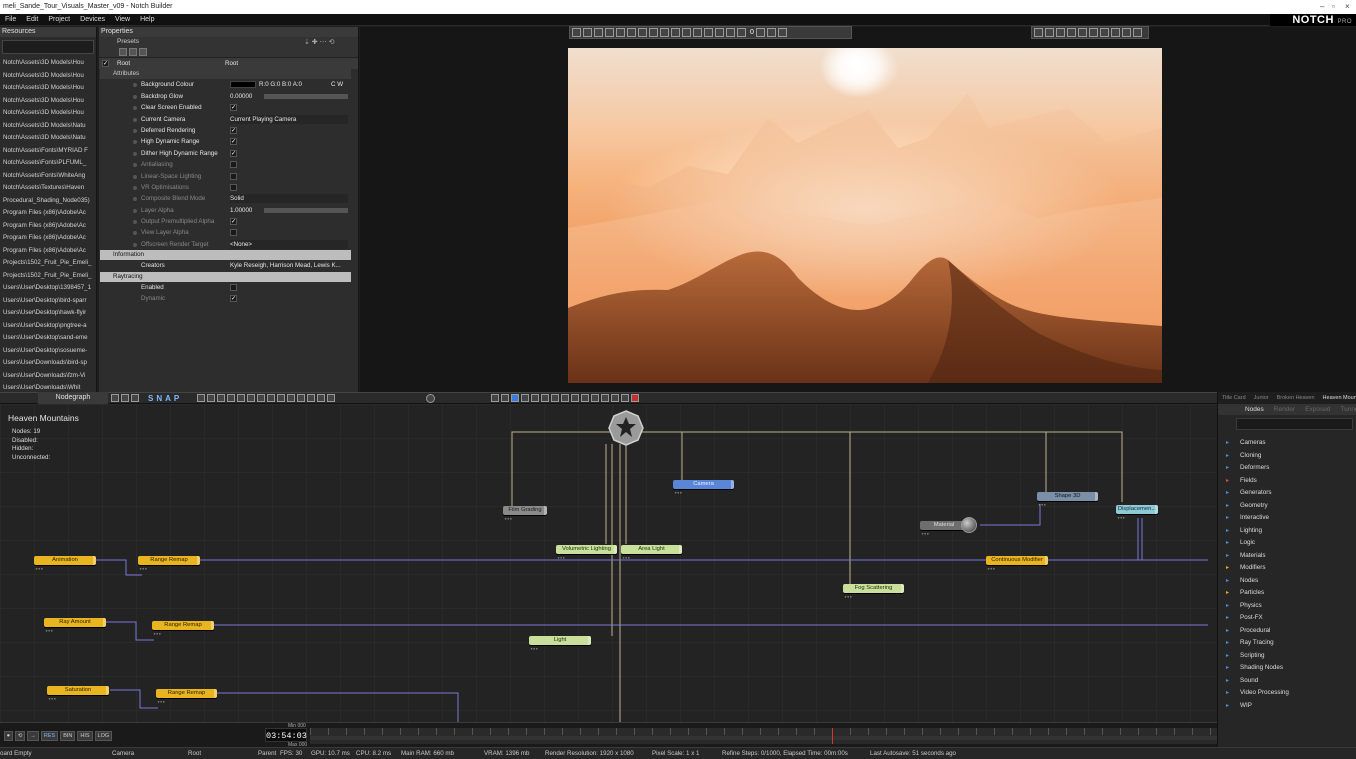 This screenshot has height=759, width=1356. Describe the element at coordinates (1287, 543) in the screenshot. I see `category-logic: Logic` at that location.